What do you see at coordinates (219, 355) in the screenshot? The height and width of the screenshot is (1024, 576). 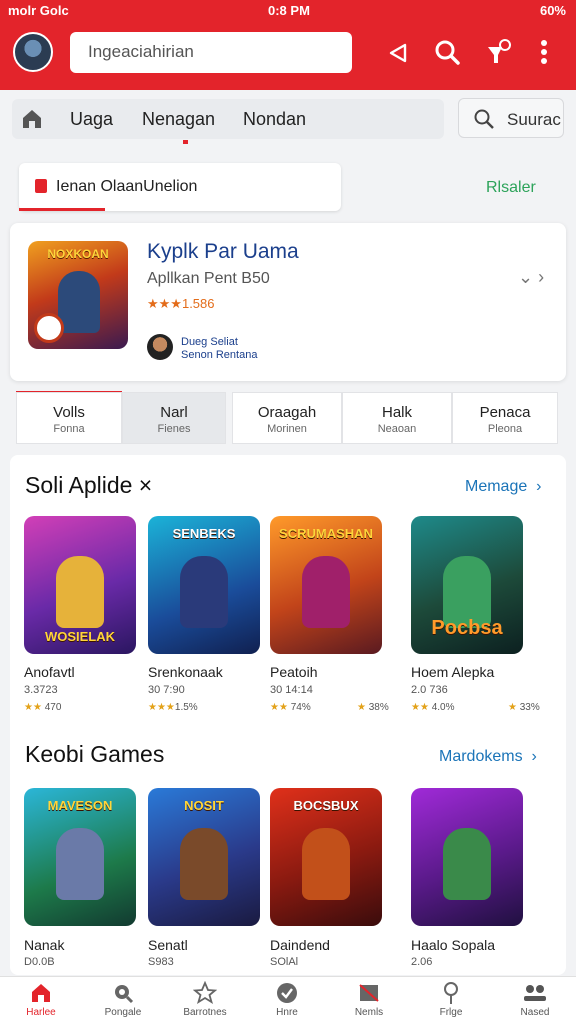 I see `developer-sub: Senon Rentana` at bounding box center [219, 355].